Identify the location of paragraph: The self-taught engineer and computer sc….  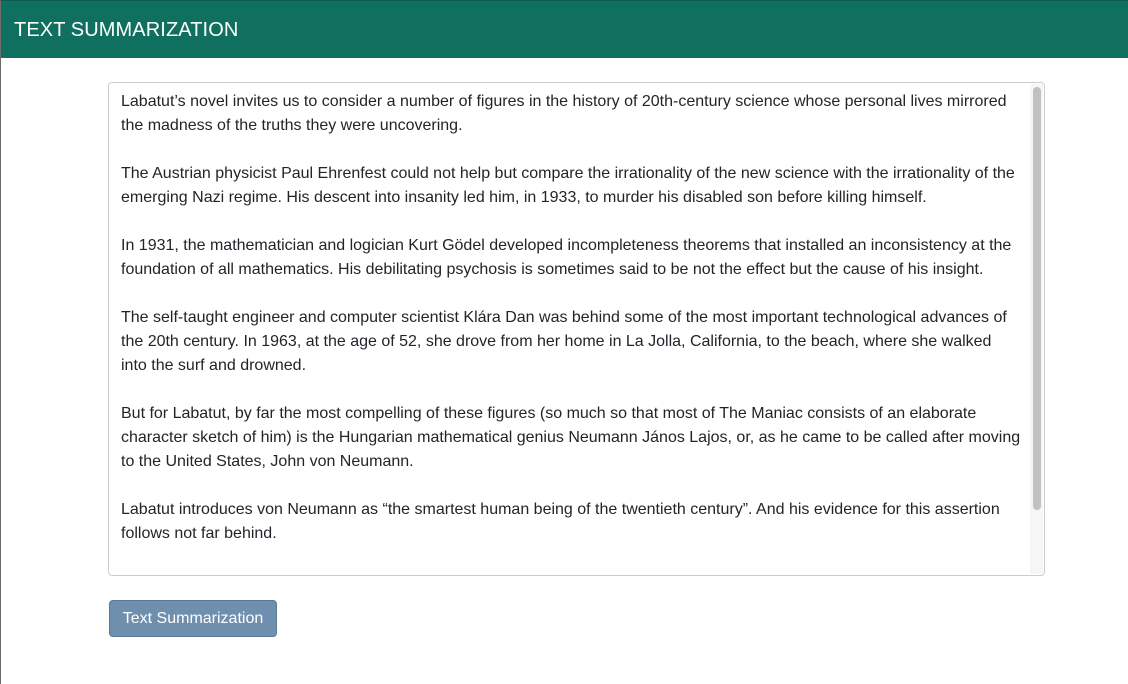
(564, 341).